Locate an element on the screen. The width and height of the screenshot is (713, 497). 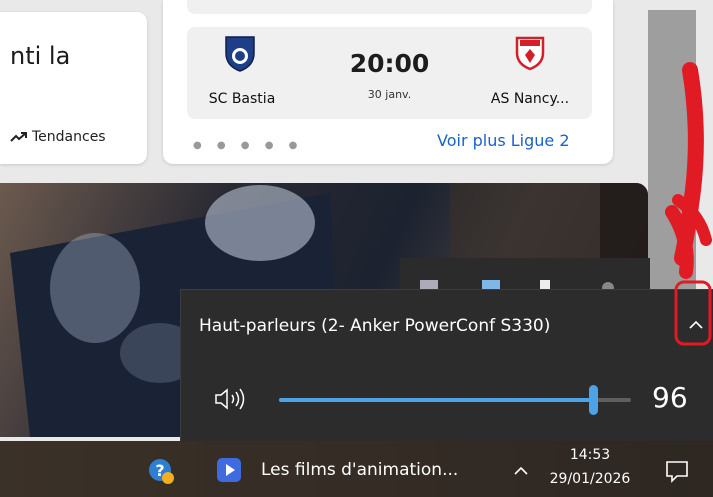
volume-slider-fill is located at coordinates (436, 400).